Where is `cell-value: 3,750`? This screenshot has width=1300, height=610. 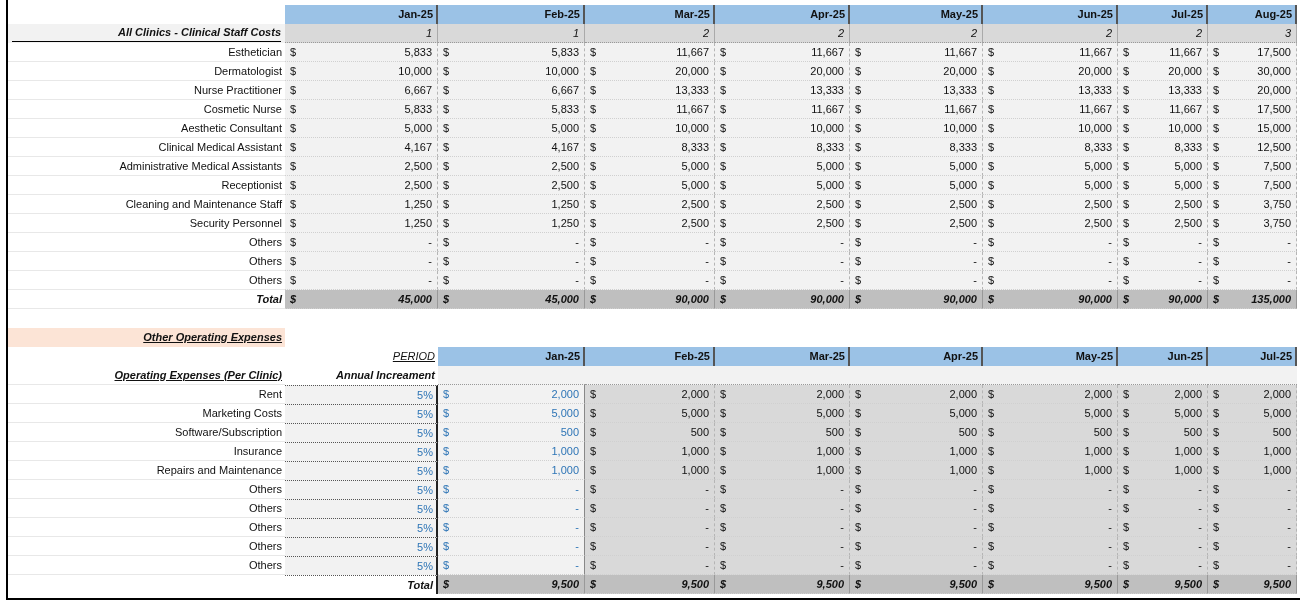 cell-value: 3,750 is located at coordinates (1277, 204).